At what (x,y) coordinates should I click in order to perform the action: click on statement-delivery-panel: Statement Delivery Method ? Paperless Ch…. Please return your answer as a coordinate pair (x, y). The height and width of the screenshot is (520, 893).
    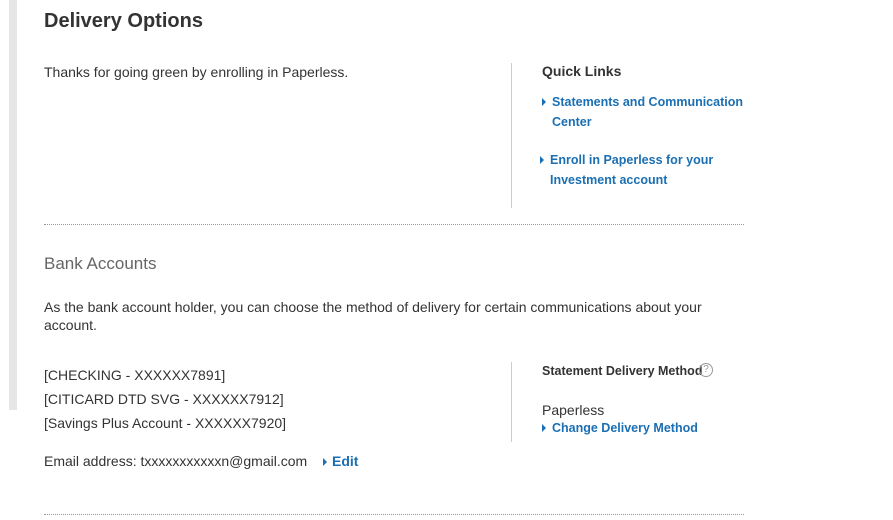
    Looking at the image, I should click on (631, 402).